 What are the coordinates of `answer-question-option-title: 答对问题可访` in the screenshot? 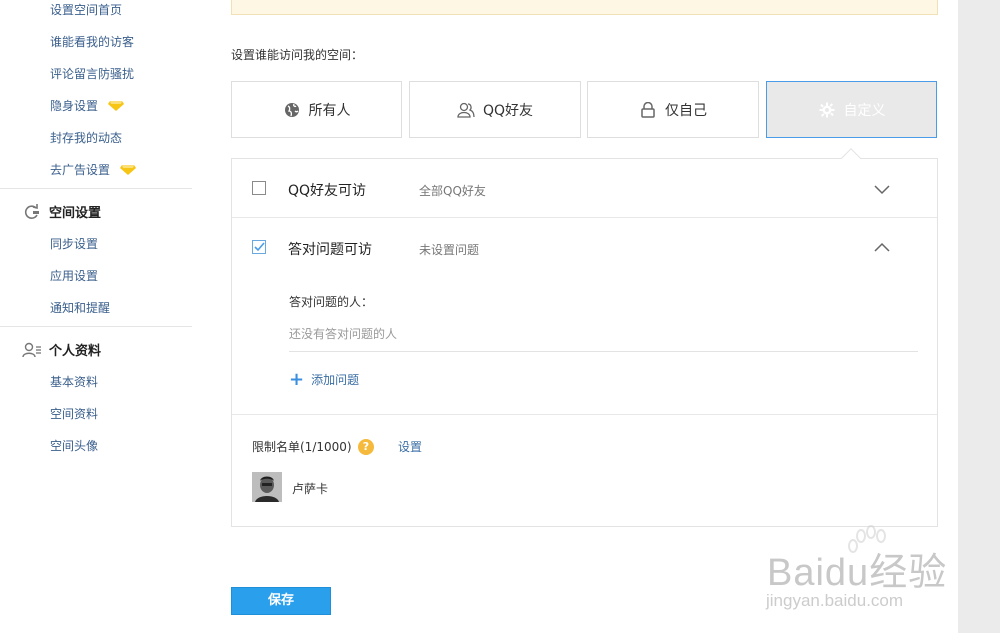 It's located at (330, 250).